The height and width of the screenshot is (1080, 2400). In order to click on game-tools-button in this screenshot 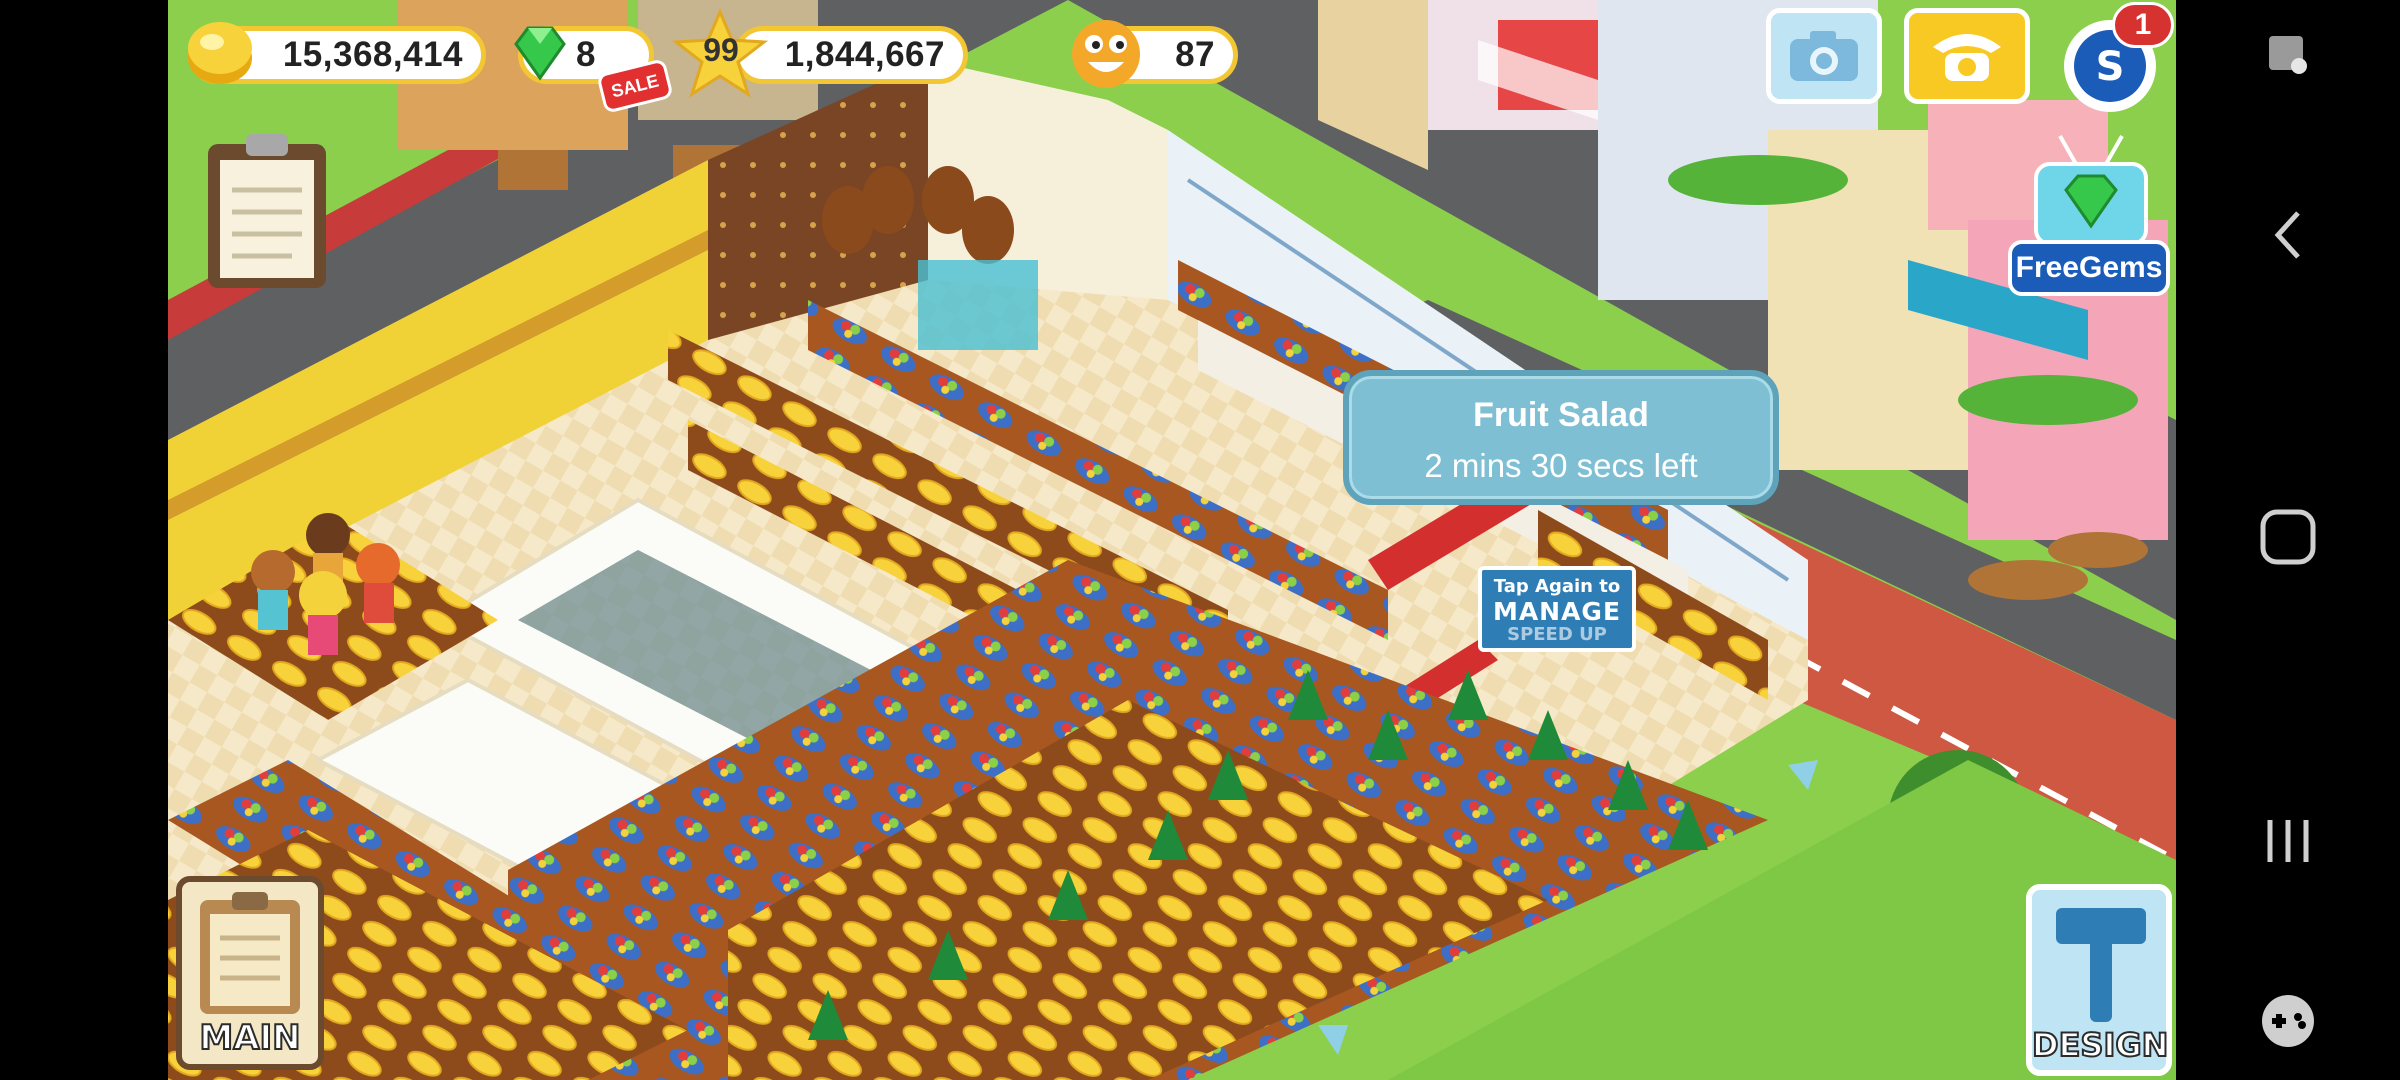, I will do `click(2288, 1021)`.